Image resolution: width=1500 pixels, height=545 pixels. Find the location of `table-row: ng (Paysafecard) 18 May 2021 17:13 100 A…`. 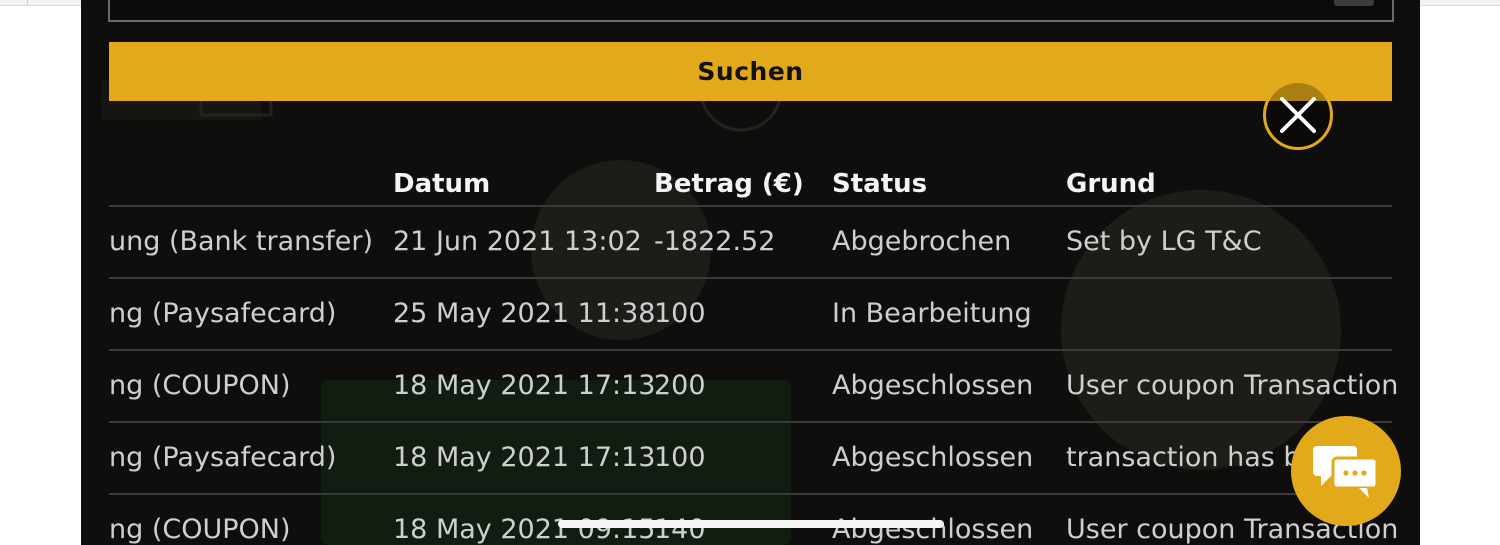

table-row: ng (Paysafecard) 18 May 2021 17:13 100 A… is located at coordinates (750, 459).